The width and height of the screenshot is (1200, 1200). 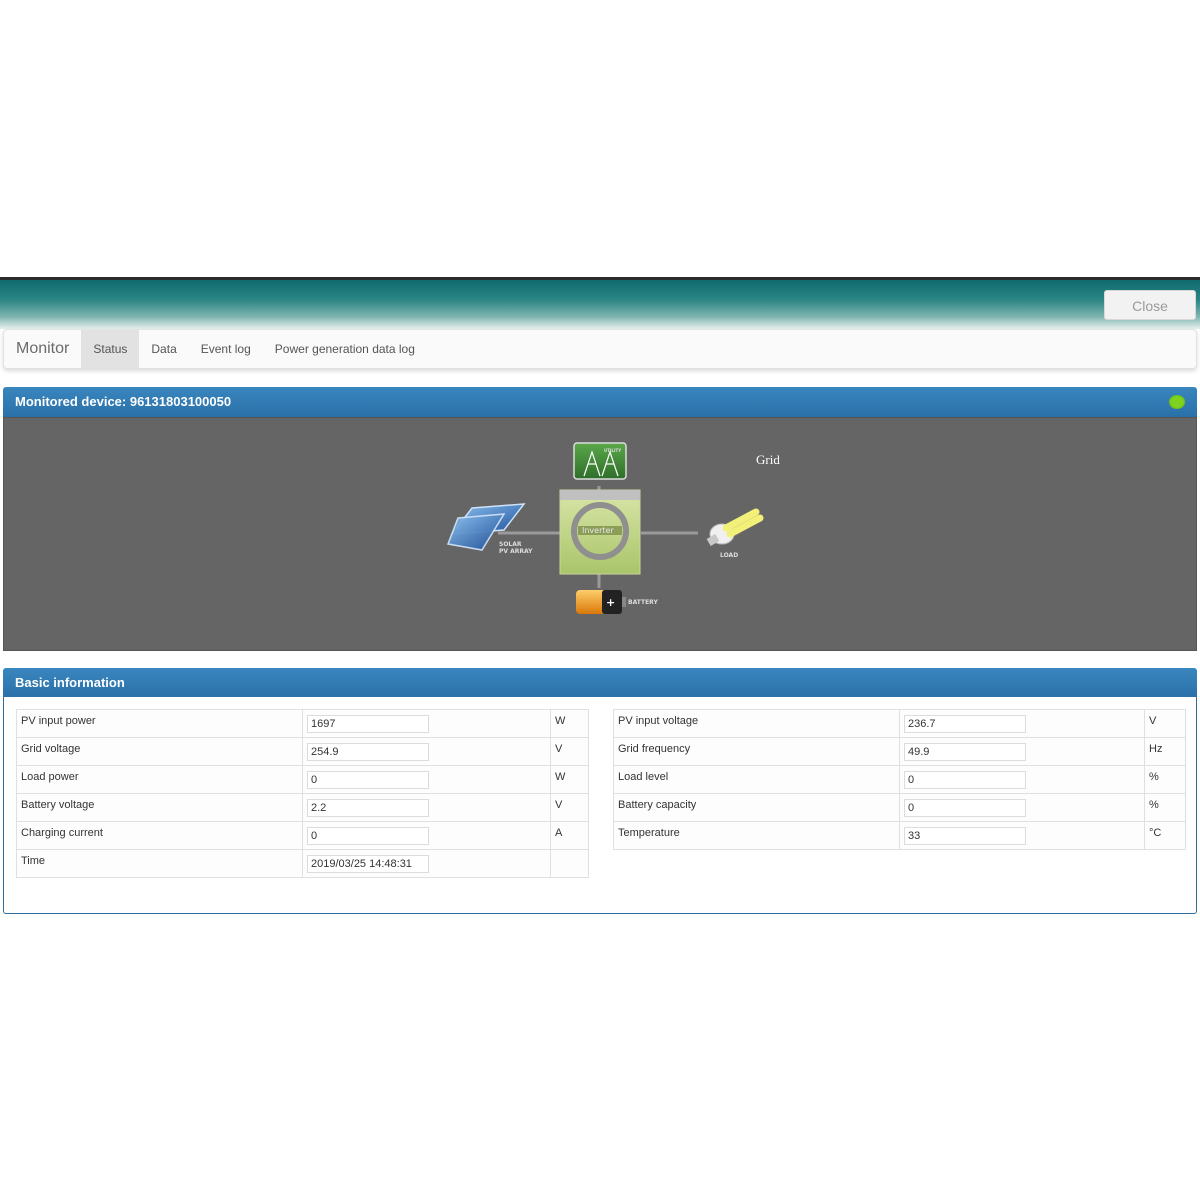 What do you see at coordinates (756, 723) in the screenshot?
I see `field-label: PV input voltage` at bounding box center [756, 723].